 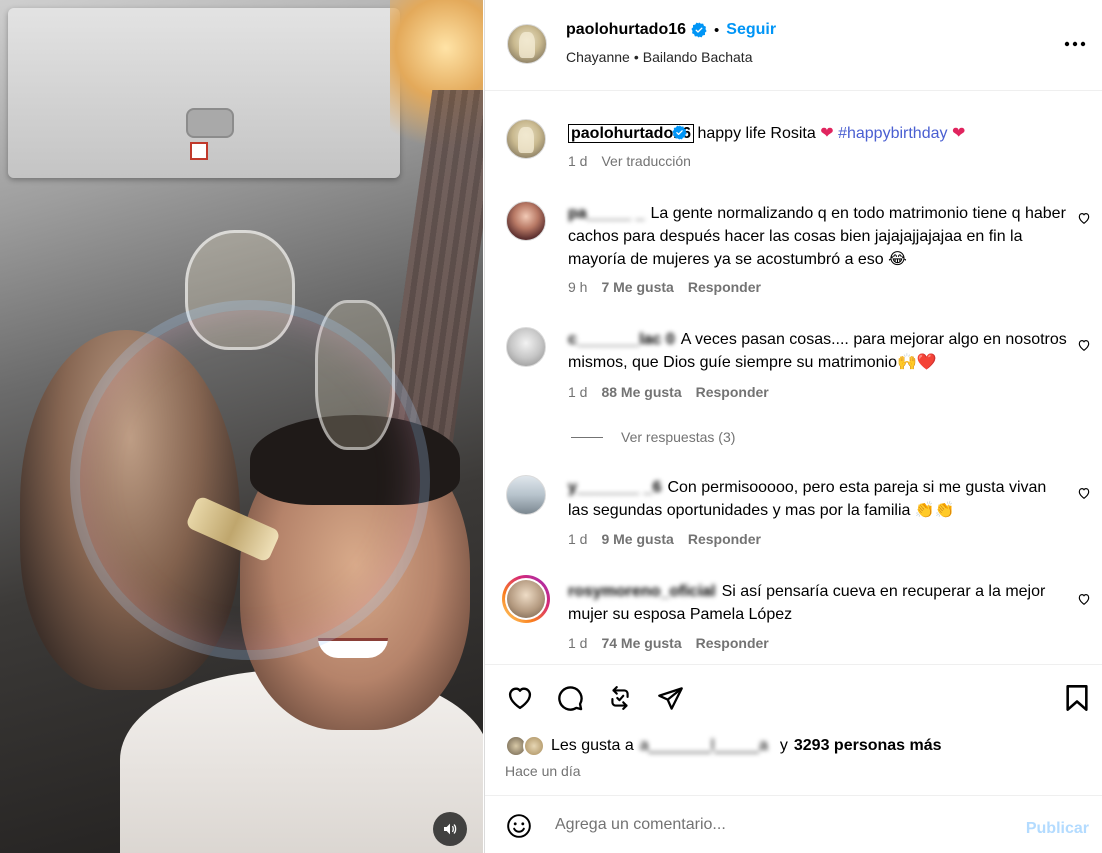 I want to click on comment-likes: 9 Me gusta, so click(x=637, y=539).